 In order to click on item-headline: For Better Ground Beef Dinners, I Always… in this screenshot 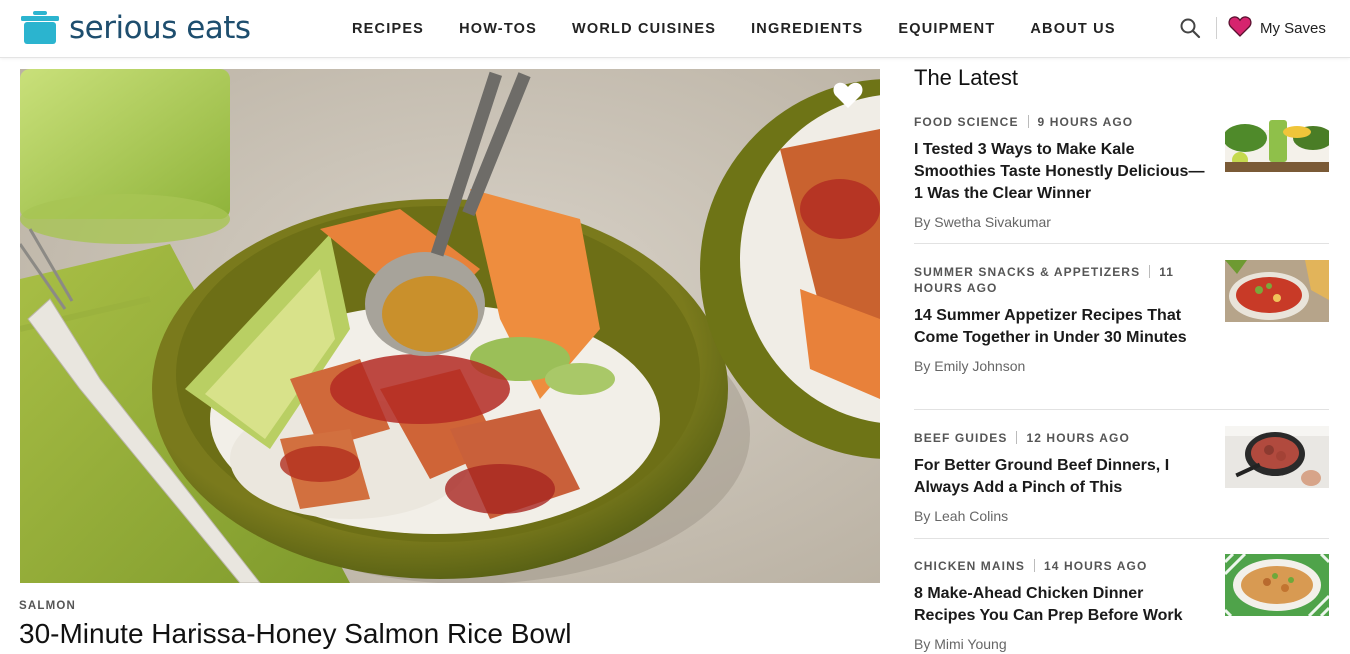, I will do `click(1061, 477)`.